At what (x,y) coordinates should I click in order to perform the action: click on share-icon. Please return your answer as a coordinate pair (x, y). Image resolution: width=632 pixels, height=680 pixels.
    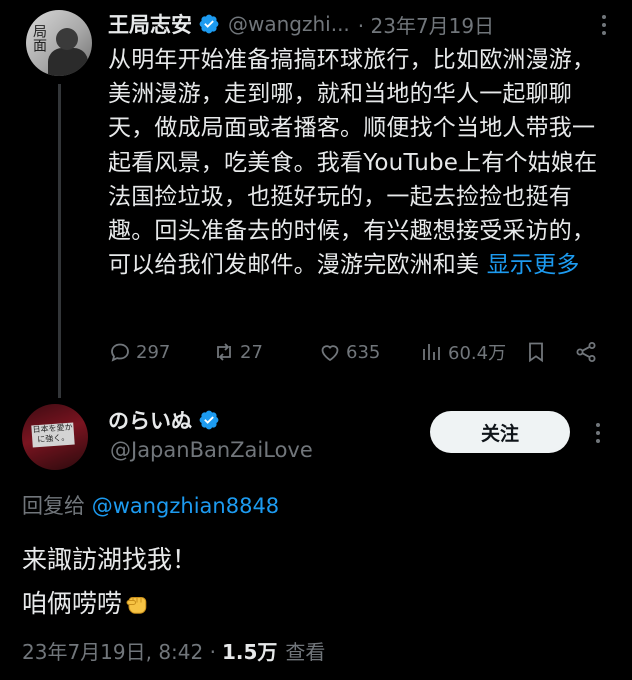
    Looking at the image, I should click on (586, 352).